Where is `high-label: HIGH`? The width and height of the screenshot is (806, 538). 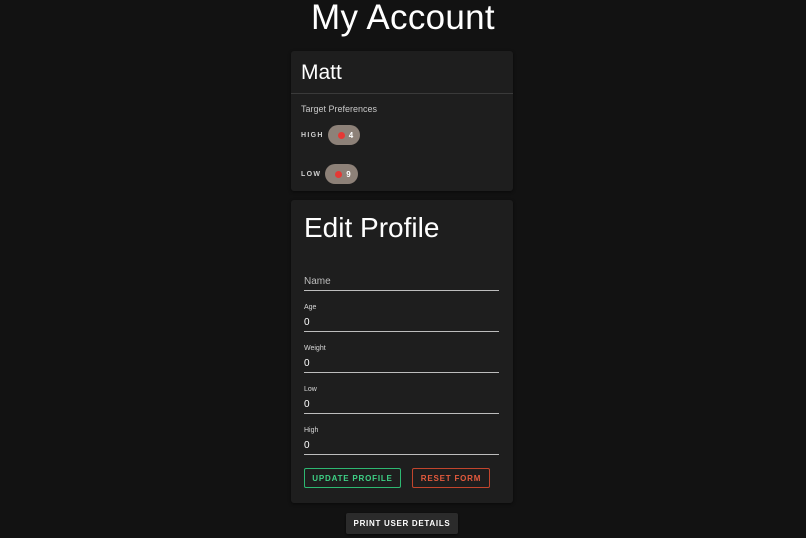 high-label: HIGH is located at coordinates (312, 135).